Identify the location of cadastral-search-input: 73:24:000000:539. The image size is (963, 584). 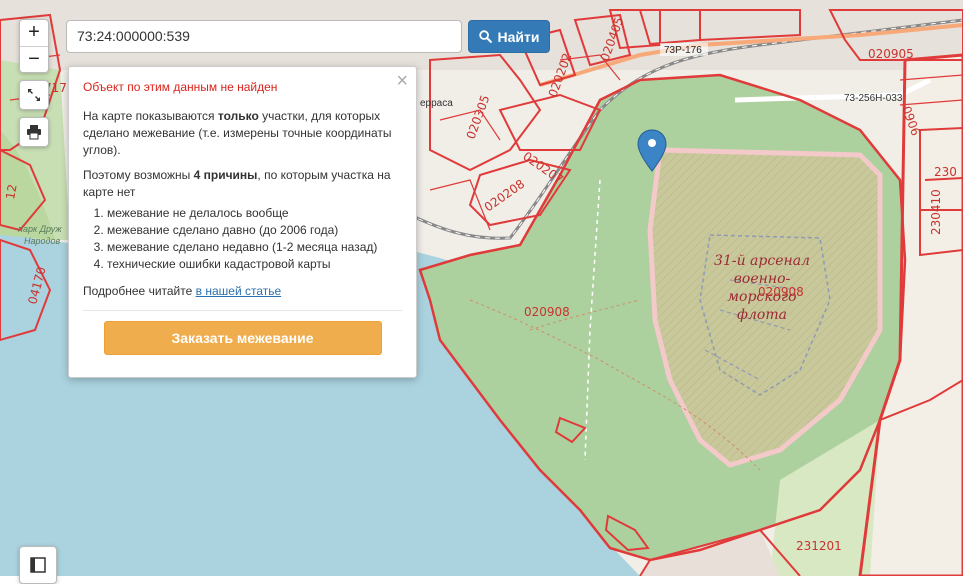
(264, 36).